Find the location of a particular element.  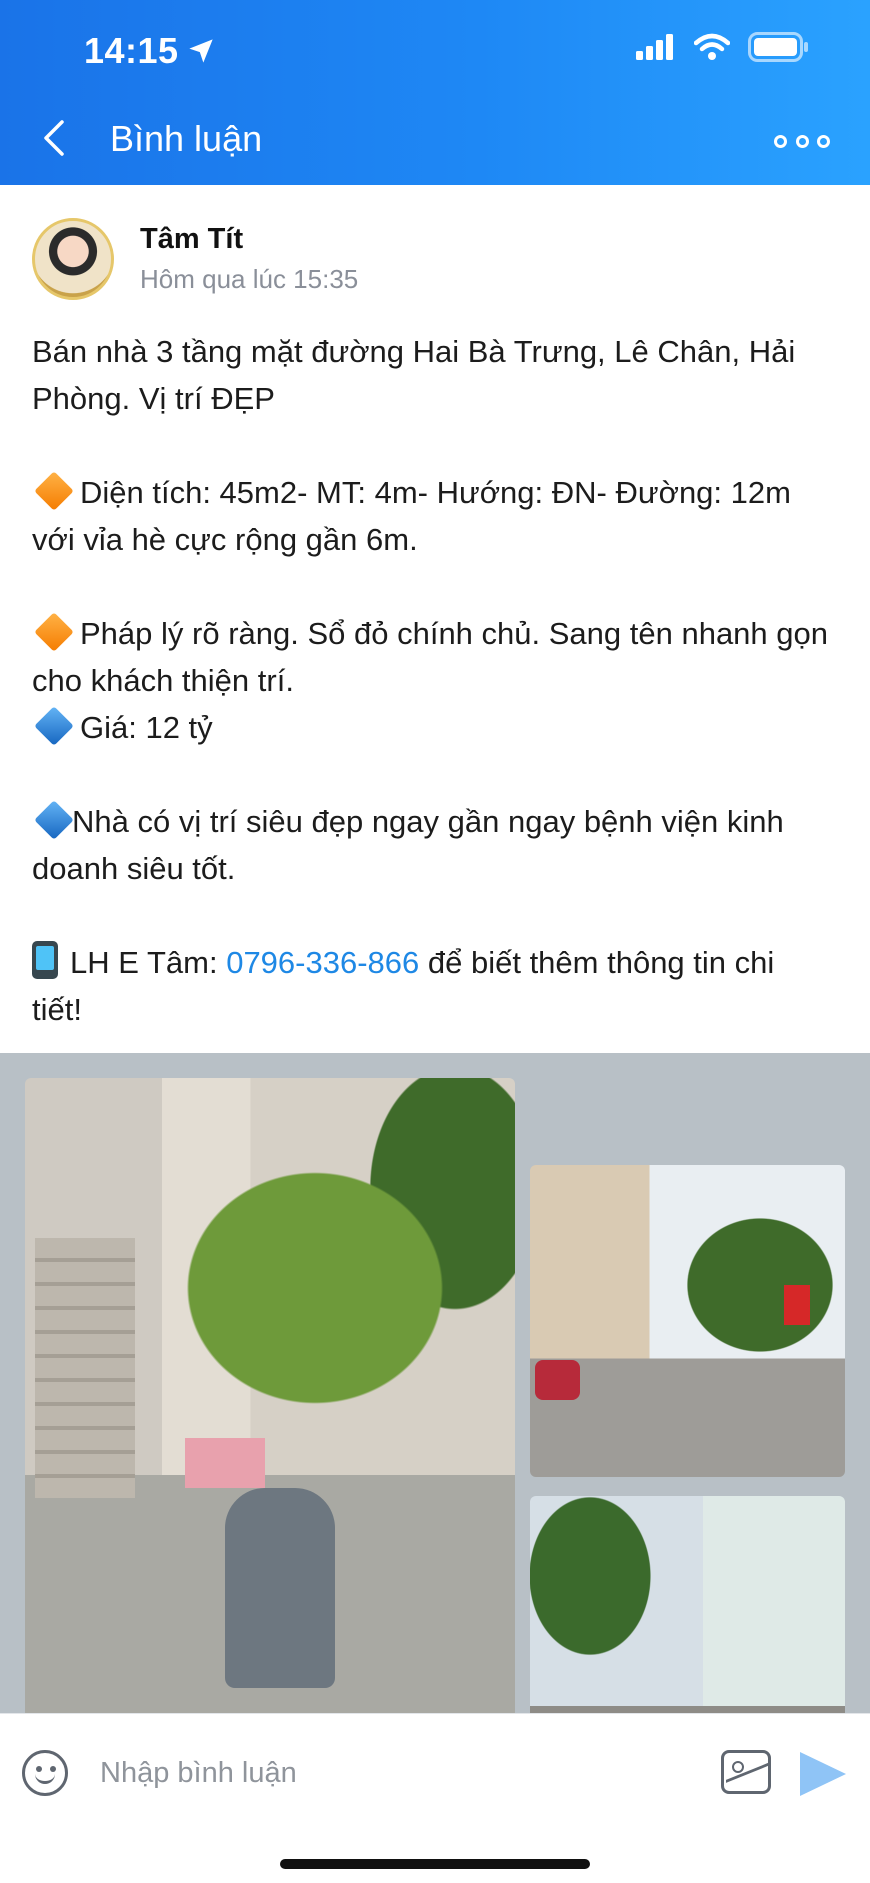

back-button is located at coordinates (60, 142).